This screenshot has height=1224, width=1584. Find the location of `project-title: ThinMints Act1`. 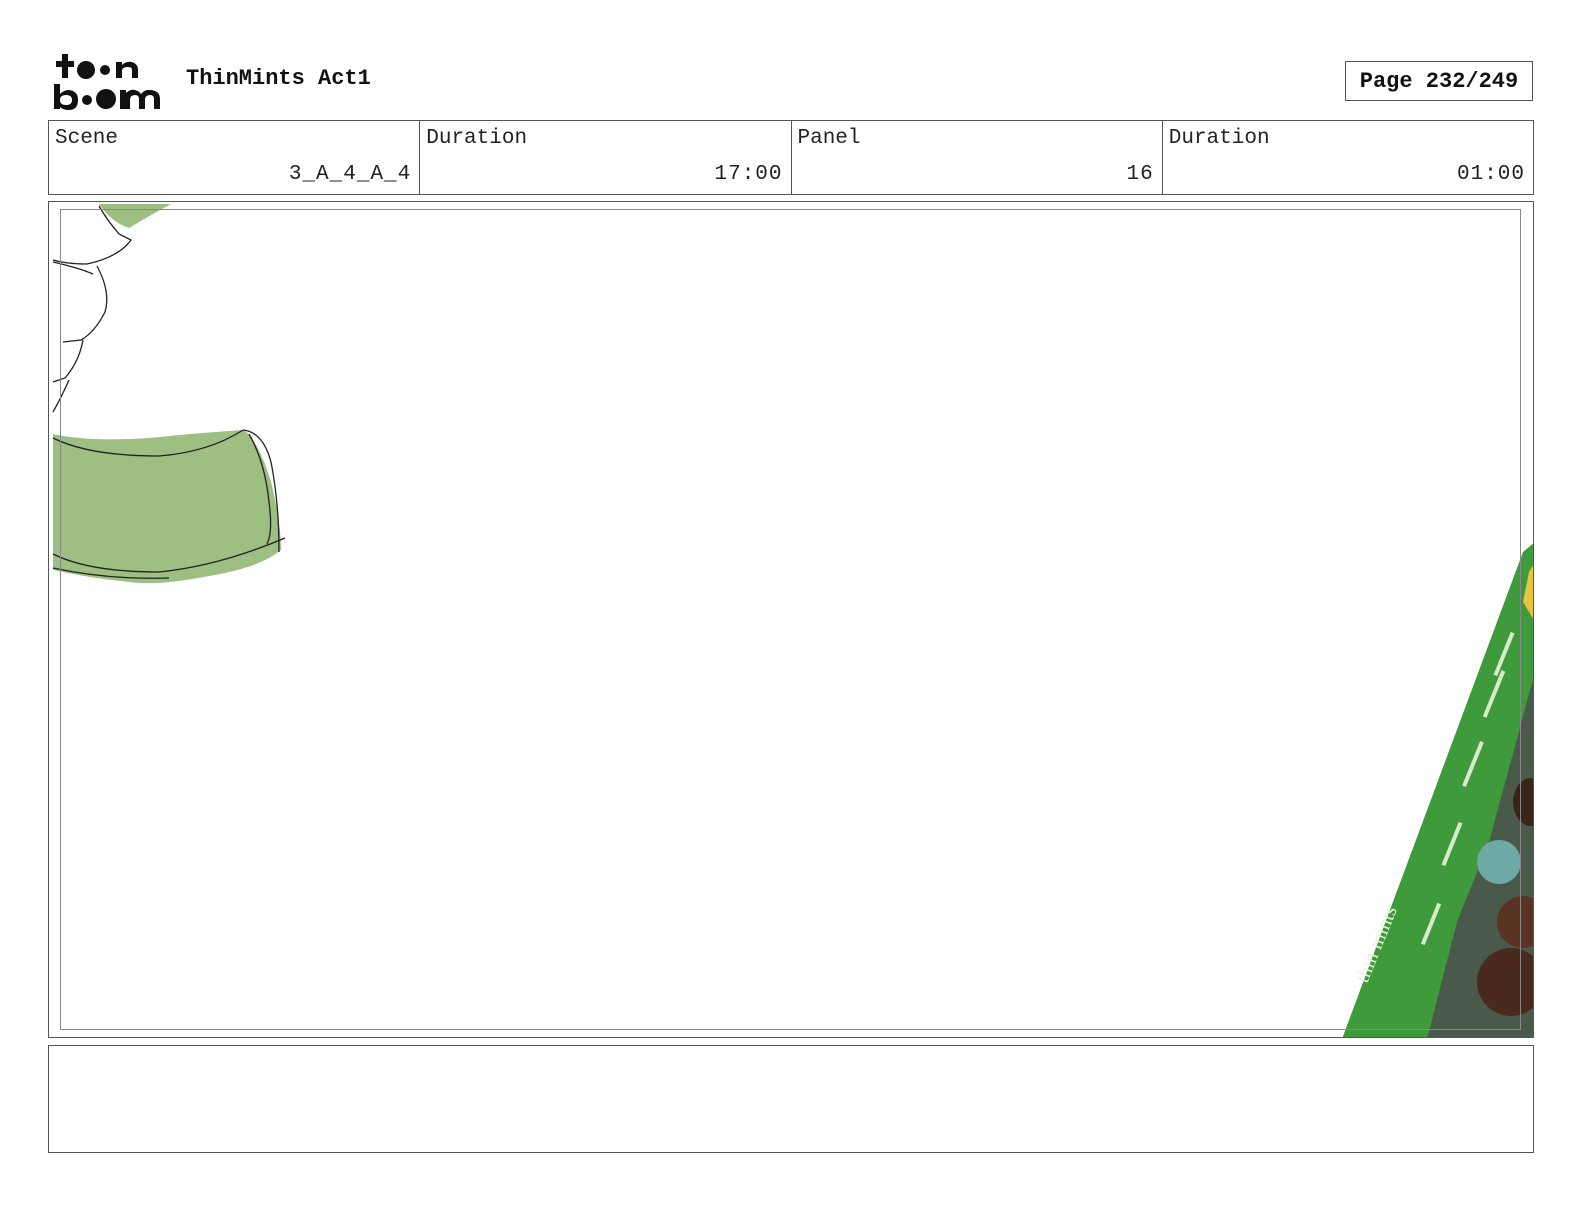

project-title: ThinMints Act1 is located at coordinates (278, 78).